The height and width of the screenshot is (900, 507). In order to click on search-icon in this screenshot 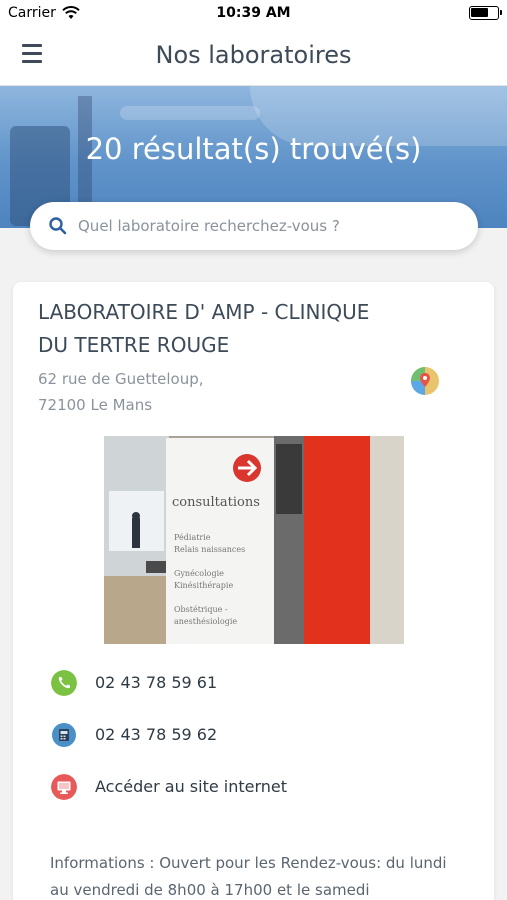, I will do `click(58, 226)`.